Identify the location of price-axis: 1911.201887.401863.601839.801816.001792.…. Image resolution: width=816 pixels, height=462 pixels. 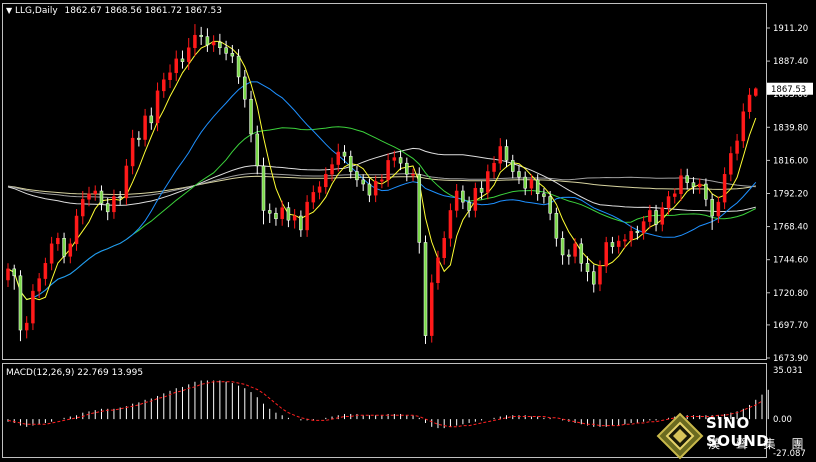
(787, 194).